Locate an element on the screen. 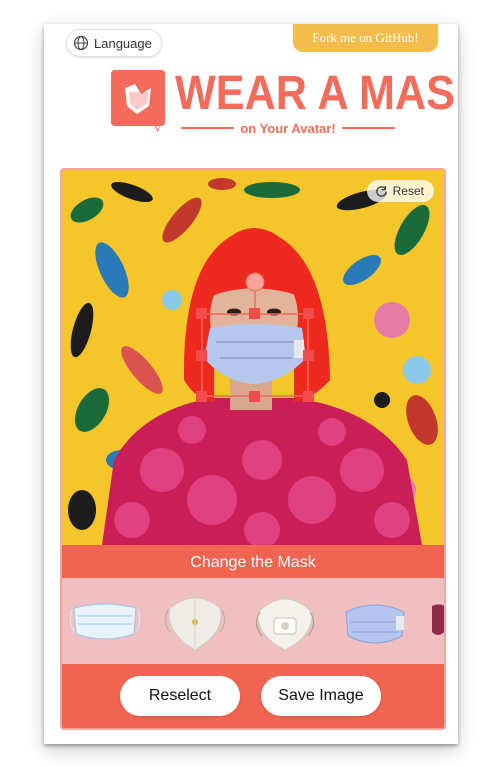 Image resolution: width=502 pixels, height=767 pixels. logo-icon: V is located at coordinates (138, 102).